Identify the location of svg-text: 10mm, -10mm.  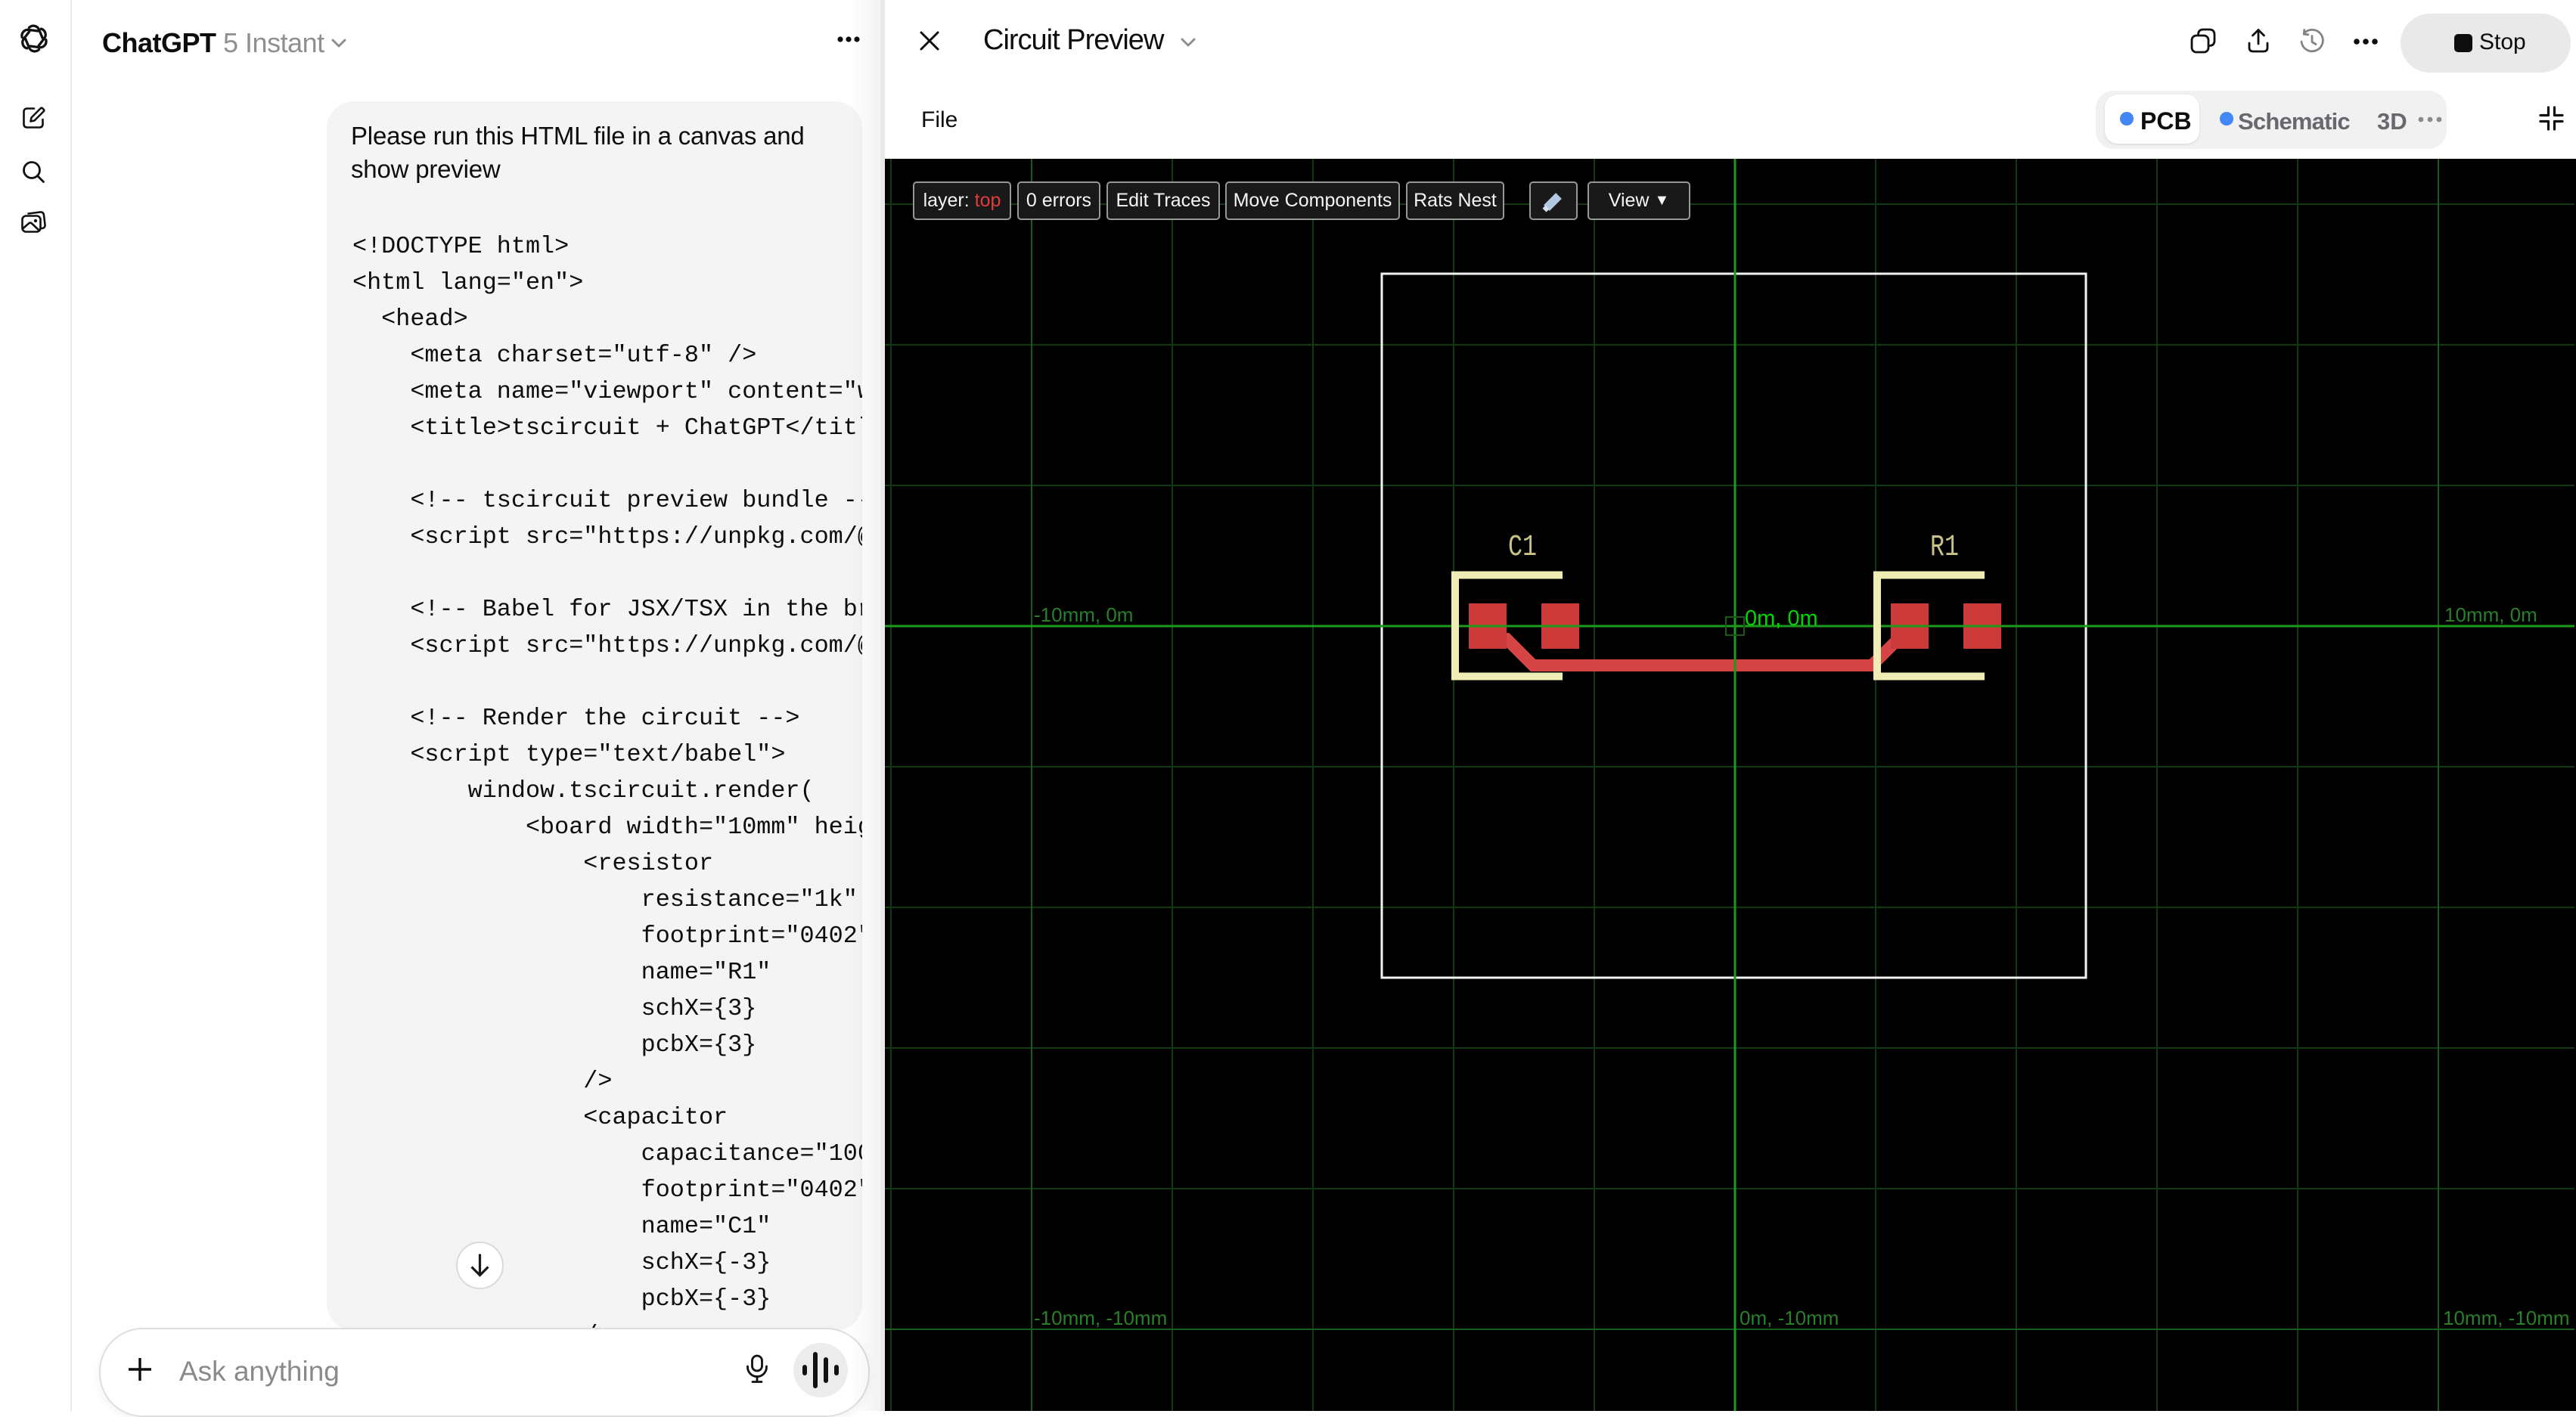
(2506, 1318).